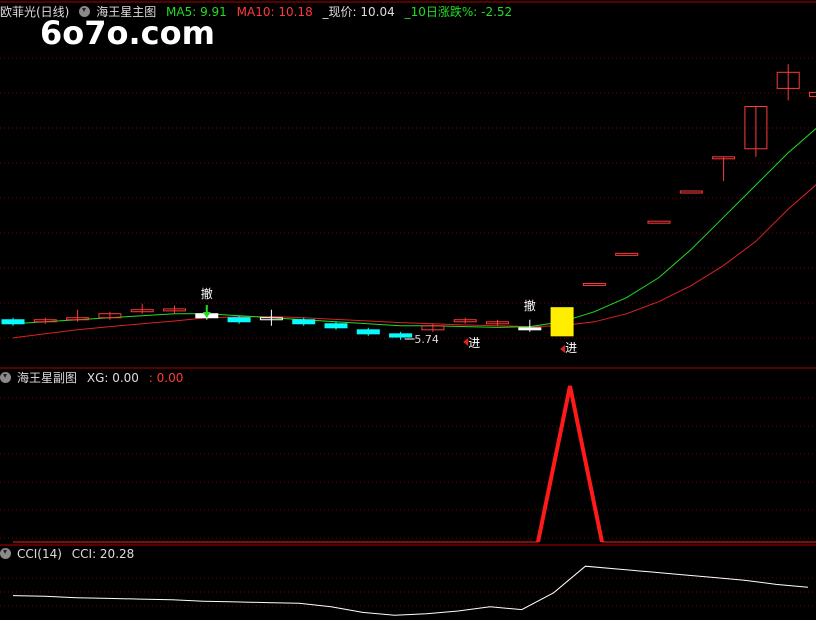 The height and width of the screenshot is (620, 816). Describe the element at coordinates (410, 590) in the screenshot. I see `cci-line` at that location.